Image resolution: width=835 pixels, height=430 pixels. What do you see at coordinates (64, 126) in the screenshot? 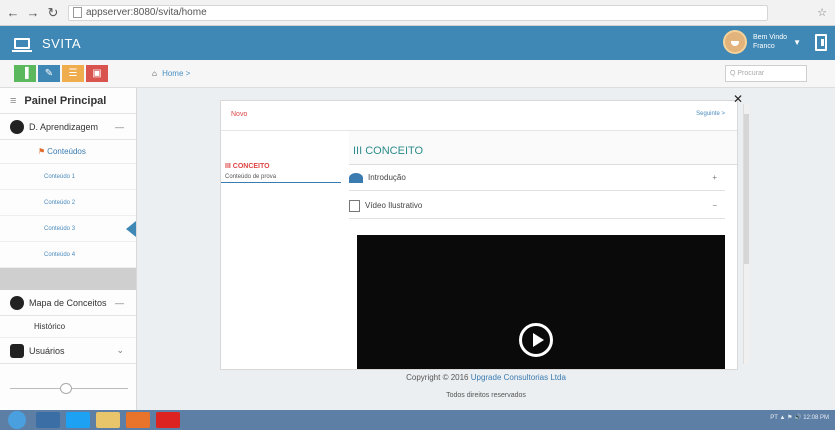
I see `section-label: D. Aprendizagem` at bounding box center [64, 126].